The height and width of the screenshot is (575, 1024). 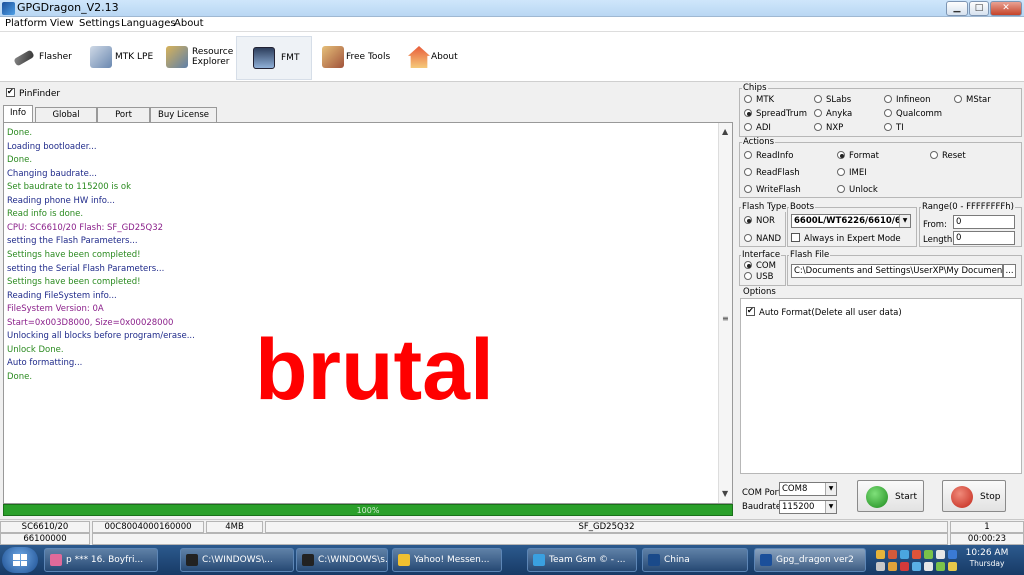 I want to click on interface-com: COM, so click(x=760, y=266).